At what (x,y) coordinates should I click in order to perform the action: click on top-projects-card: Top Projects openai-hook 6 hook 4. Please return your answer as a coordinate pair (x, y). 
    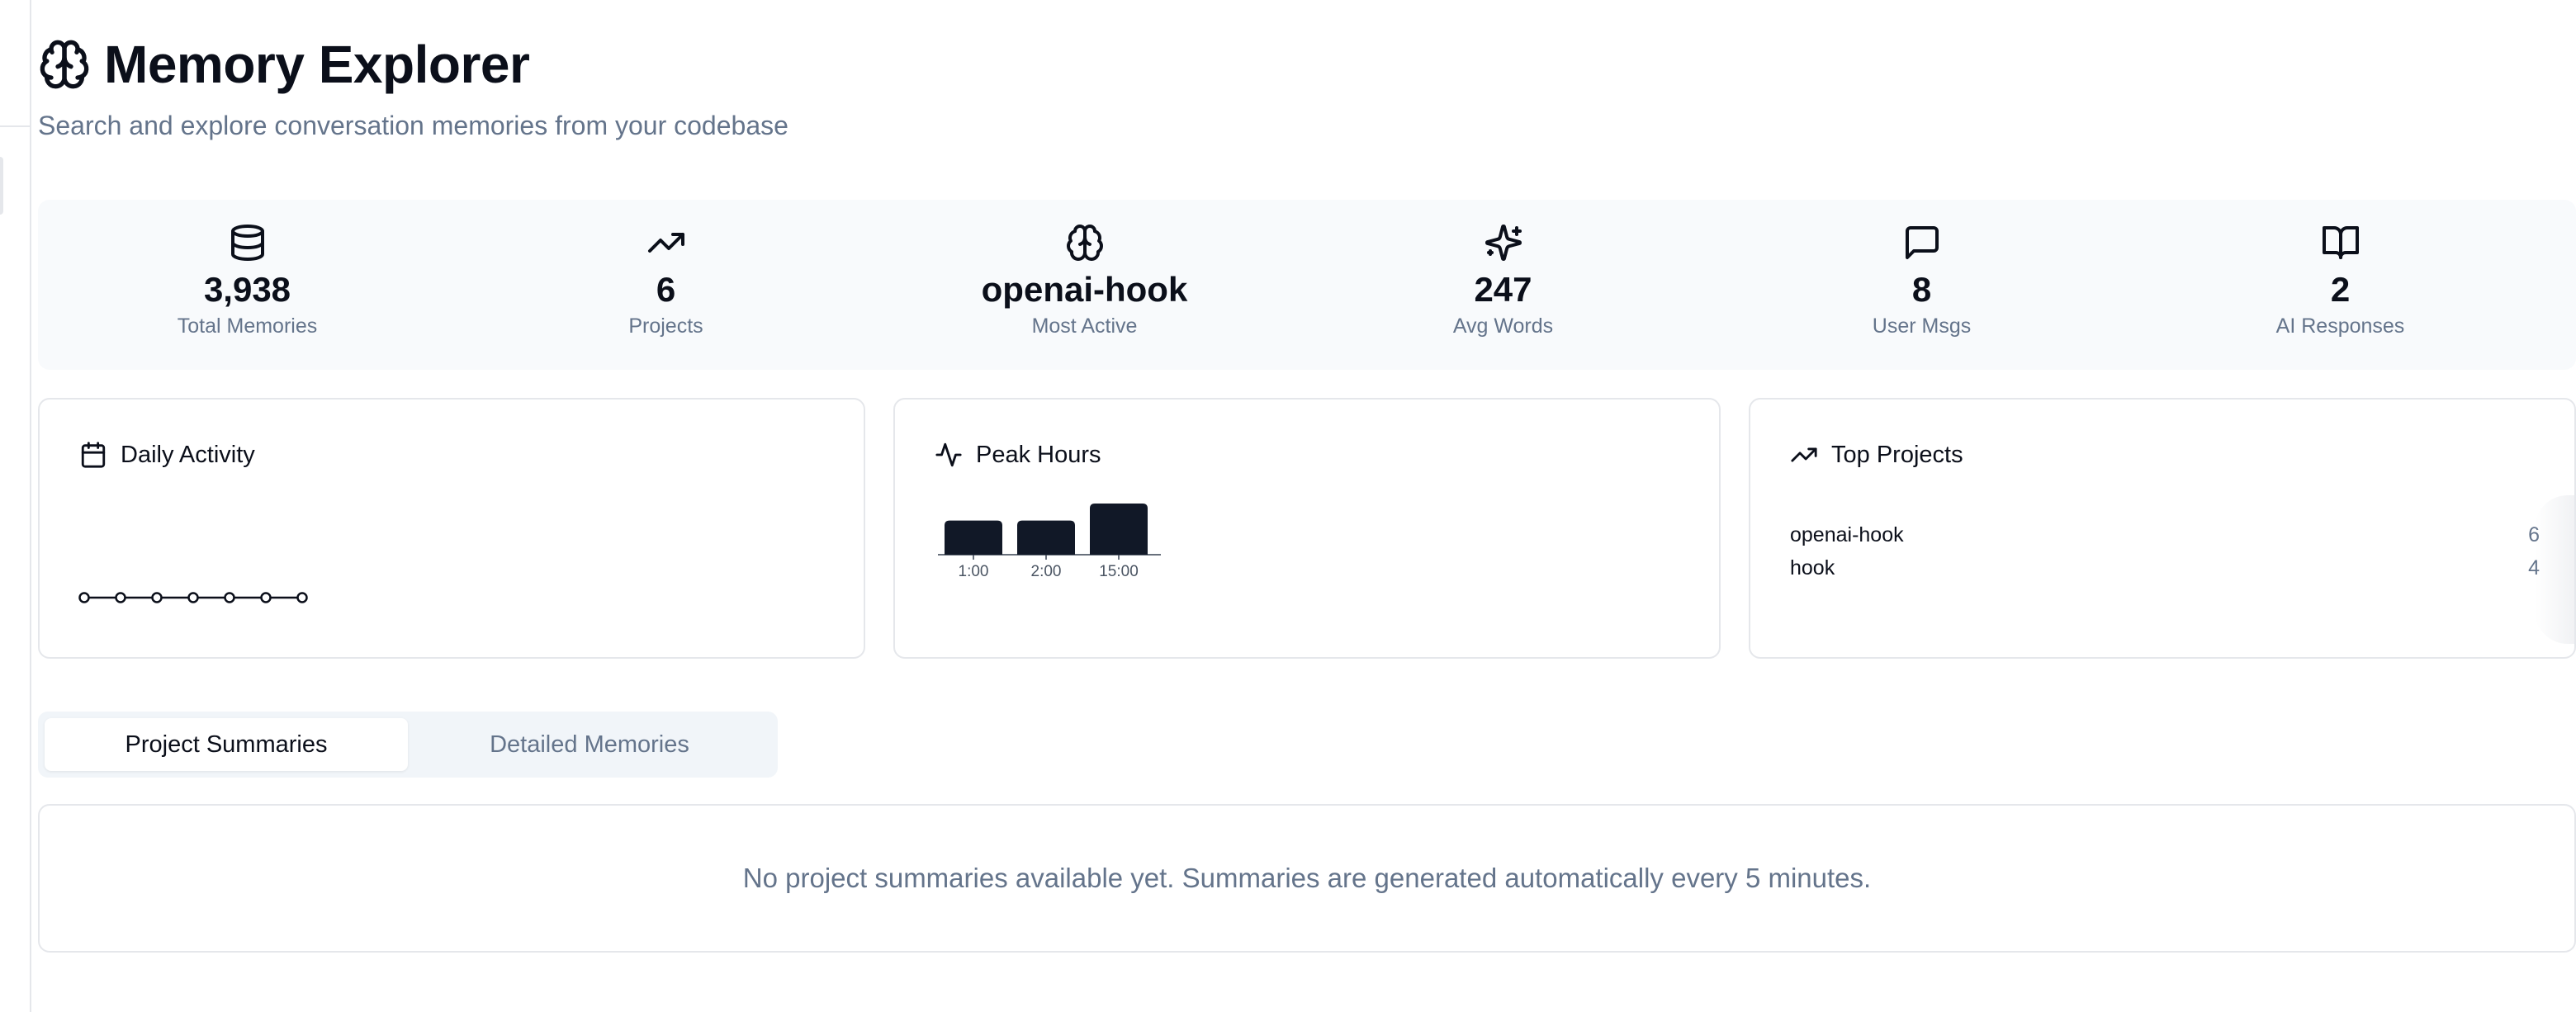
    Looking at the image, I should click on (2162, 528).